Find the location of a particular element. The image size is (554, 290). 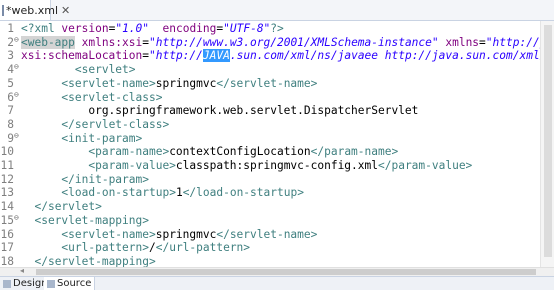

code-token: </param-value> is located at coordinates (425, 165).